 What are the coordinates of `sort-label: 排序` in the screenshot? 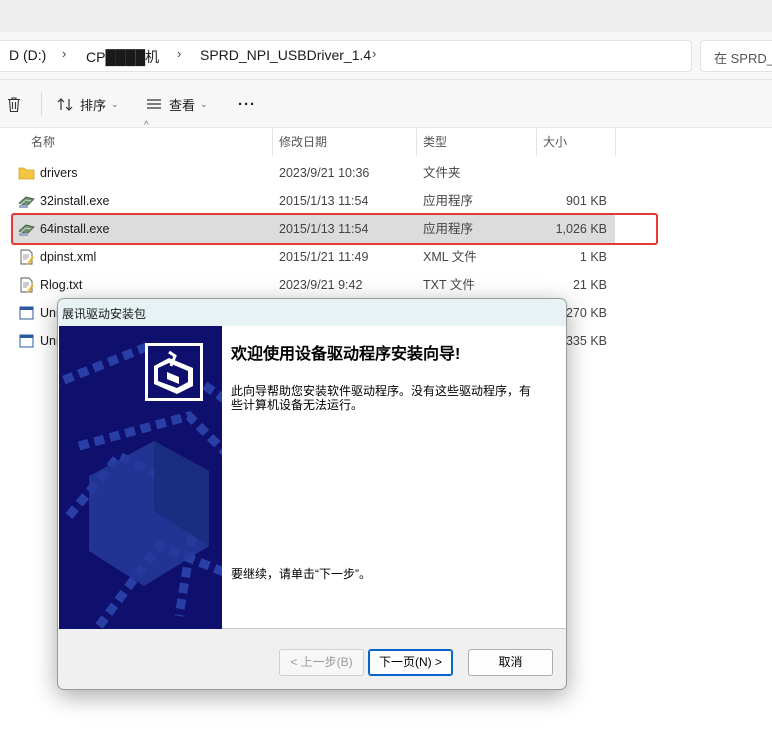 It's located at (93, 105).